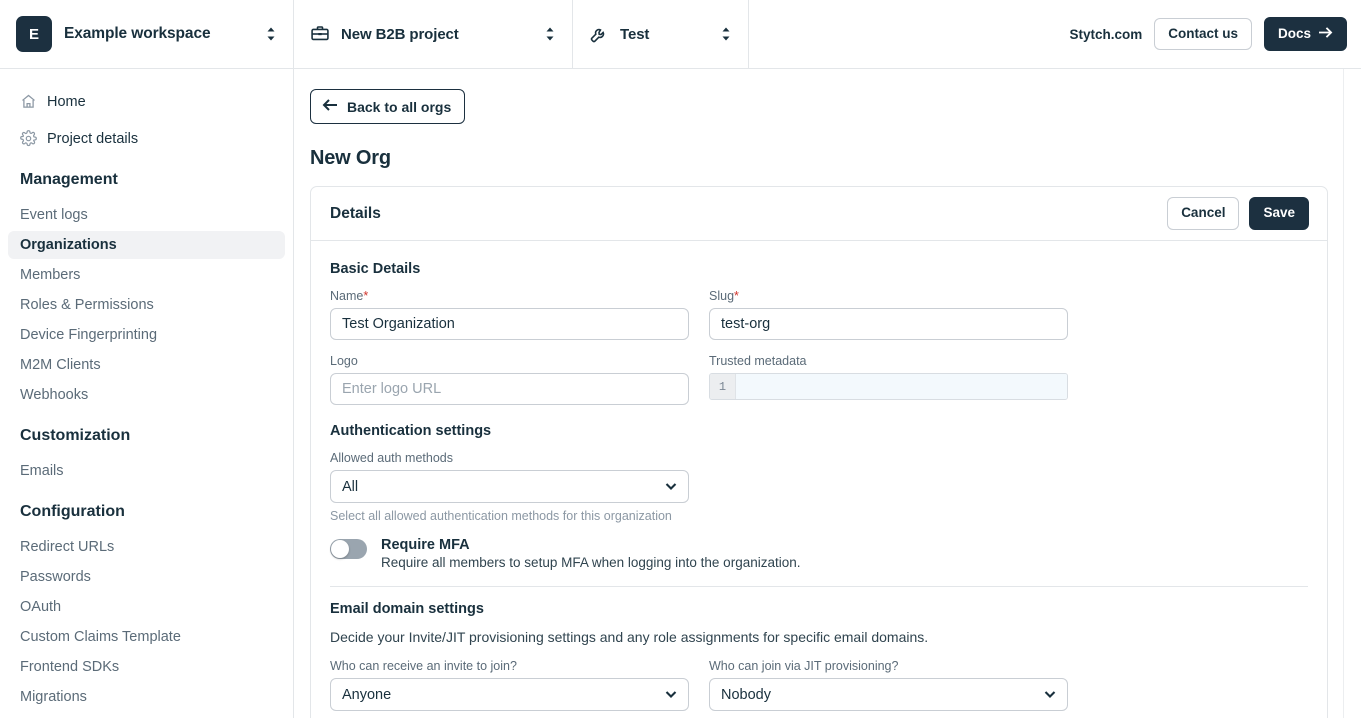 This screenshot has height=718, width=1361. Describe the element at coordinates (723, 386) in the screenshot. I see `code-line-number: 1` at that location.